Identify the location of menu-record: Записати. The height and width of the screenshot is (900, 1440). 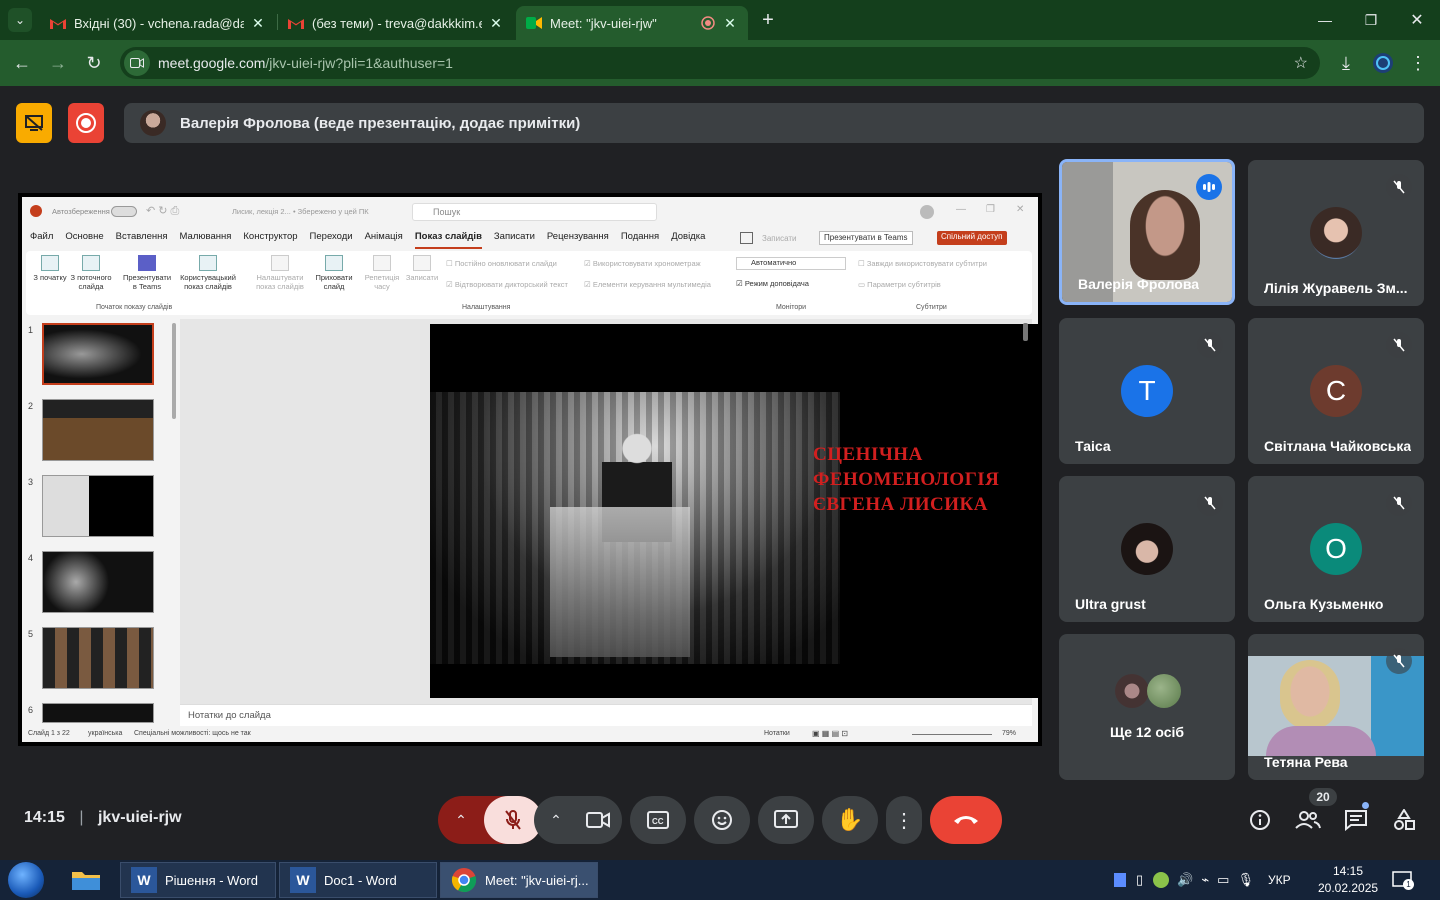
(514, 240).